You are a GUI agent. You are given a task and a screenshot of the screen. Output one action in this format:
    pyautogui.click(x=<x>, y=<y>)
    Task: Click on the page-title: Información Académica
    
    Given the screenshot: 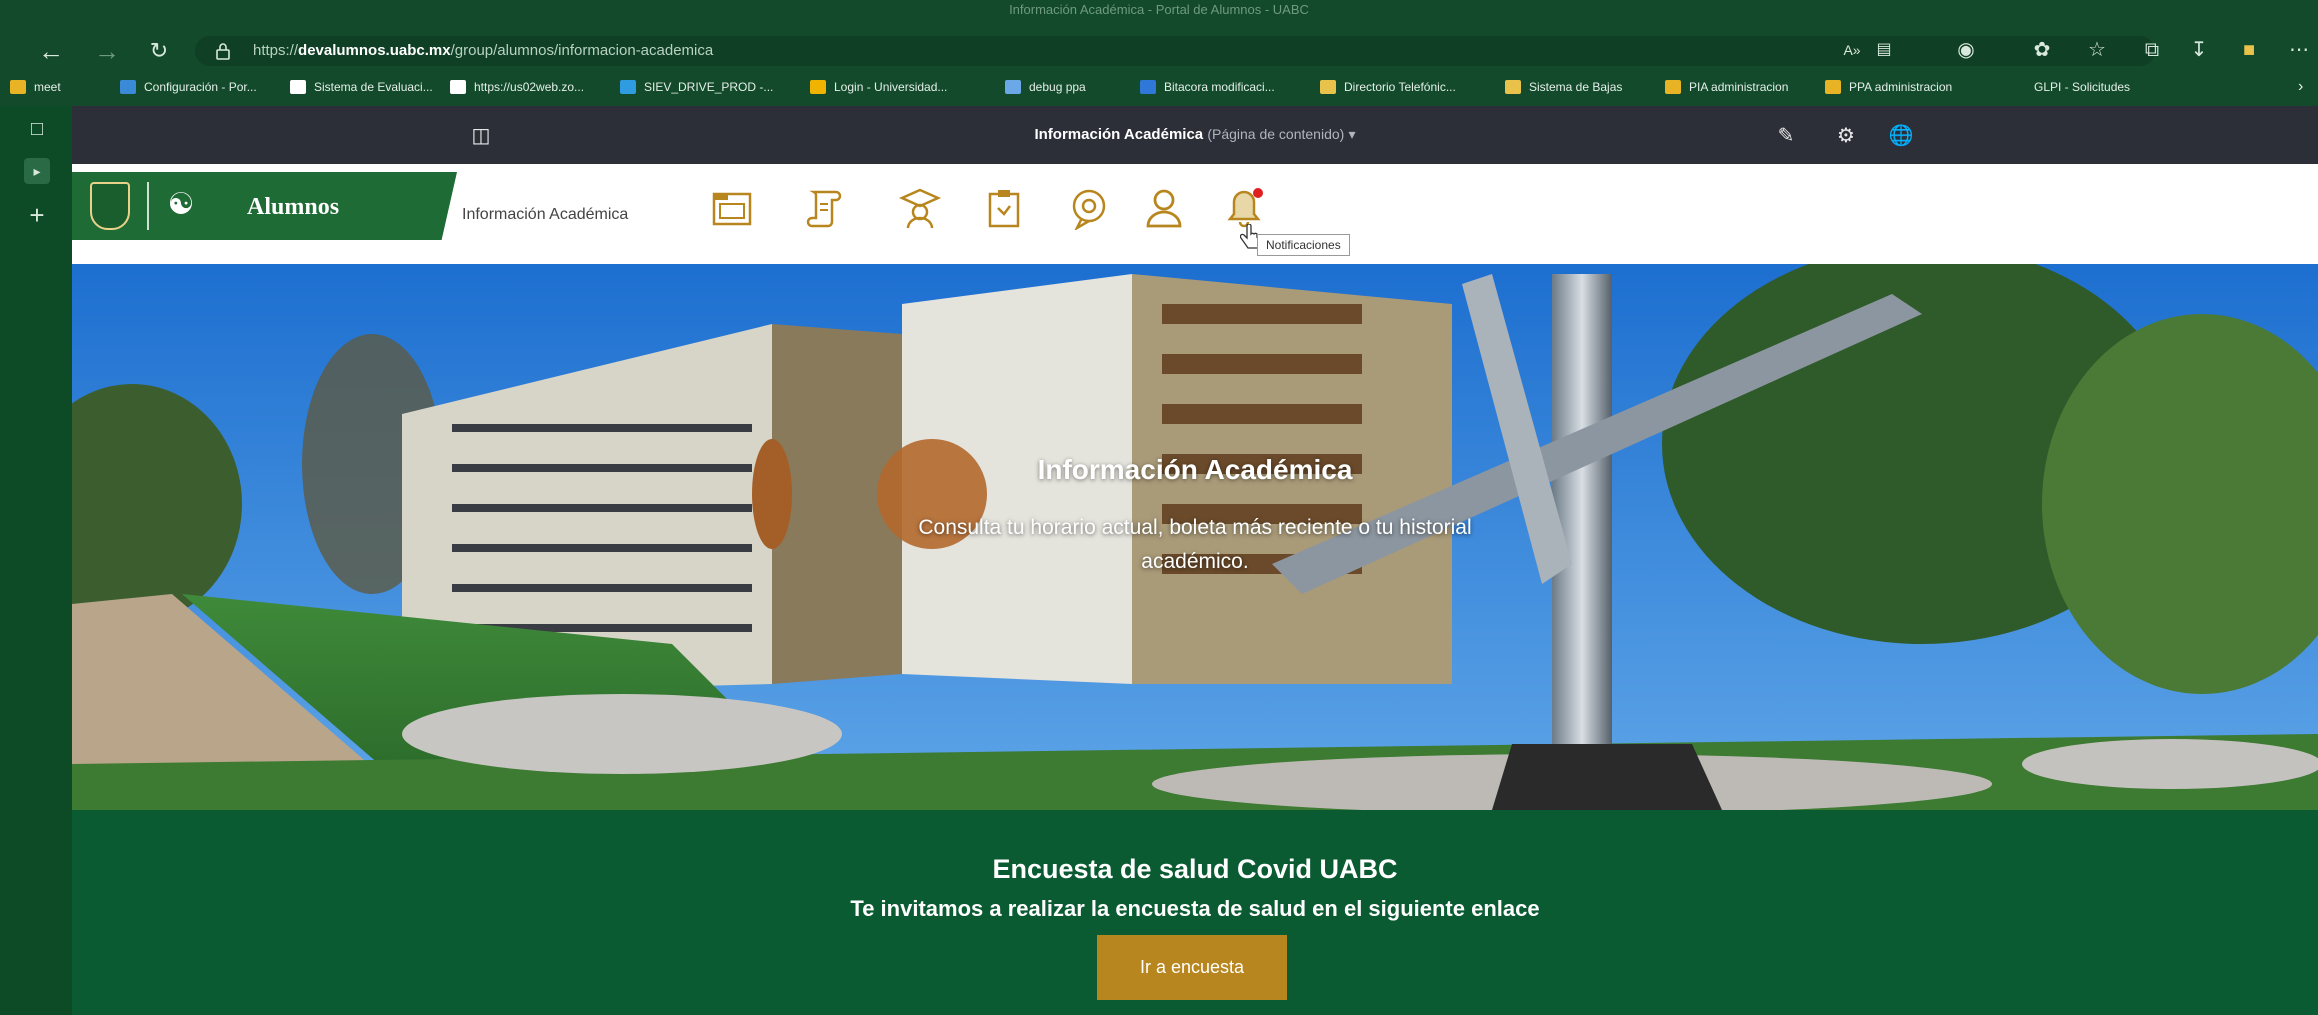 What is the action you would take?
    pyautogui.click(x=1119, y=134)
    